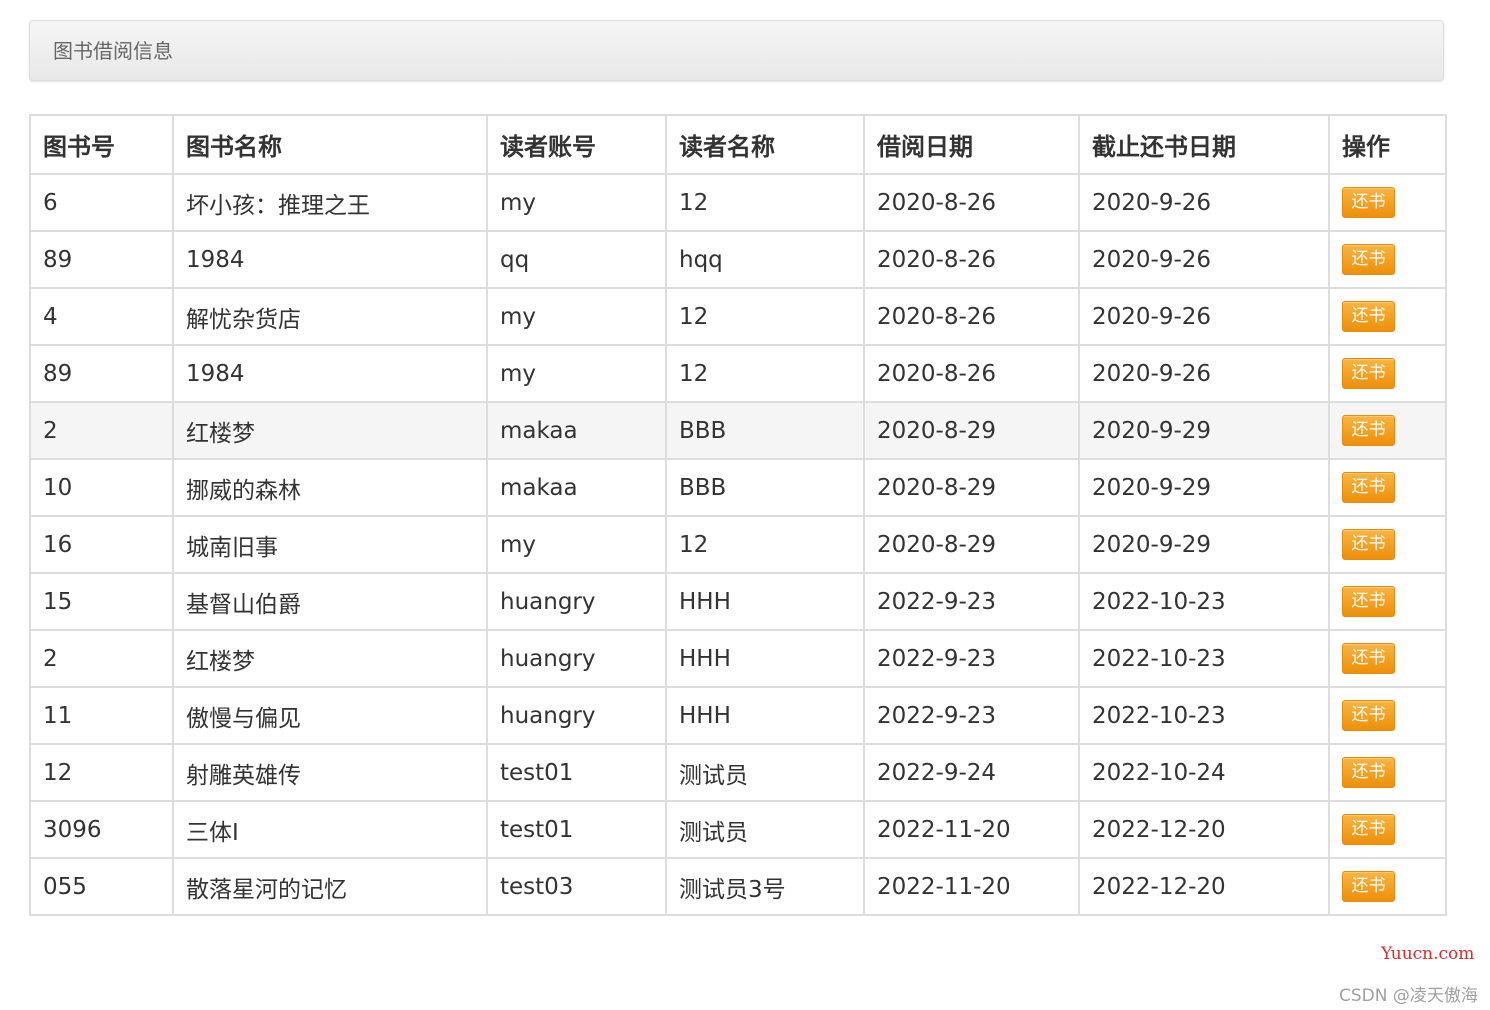 Image resolution: width=1490 pixels, height=1010 pixels. What do you see at coordinates (101, 202) in the screenshot?
I see `cell-book-id: 6` at bounding box center [101, 202].